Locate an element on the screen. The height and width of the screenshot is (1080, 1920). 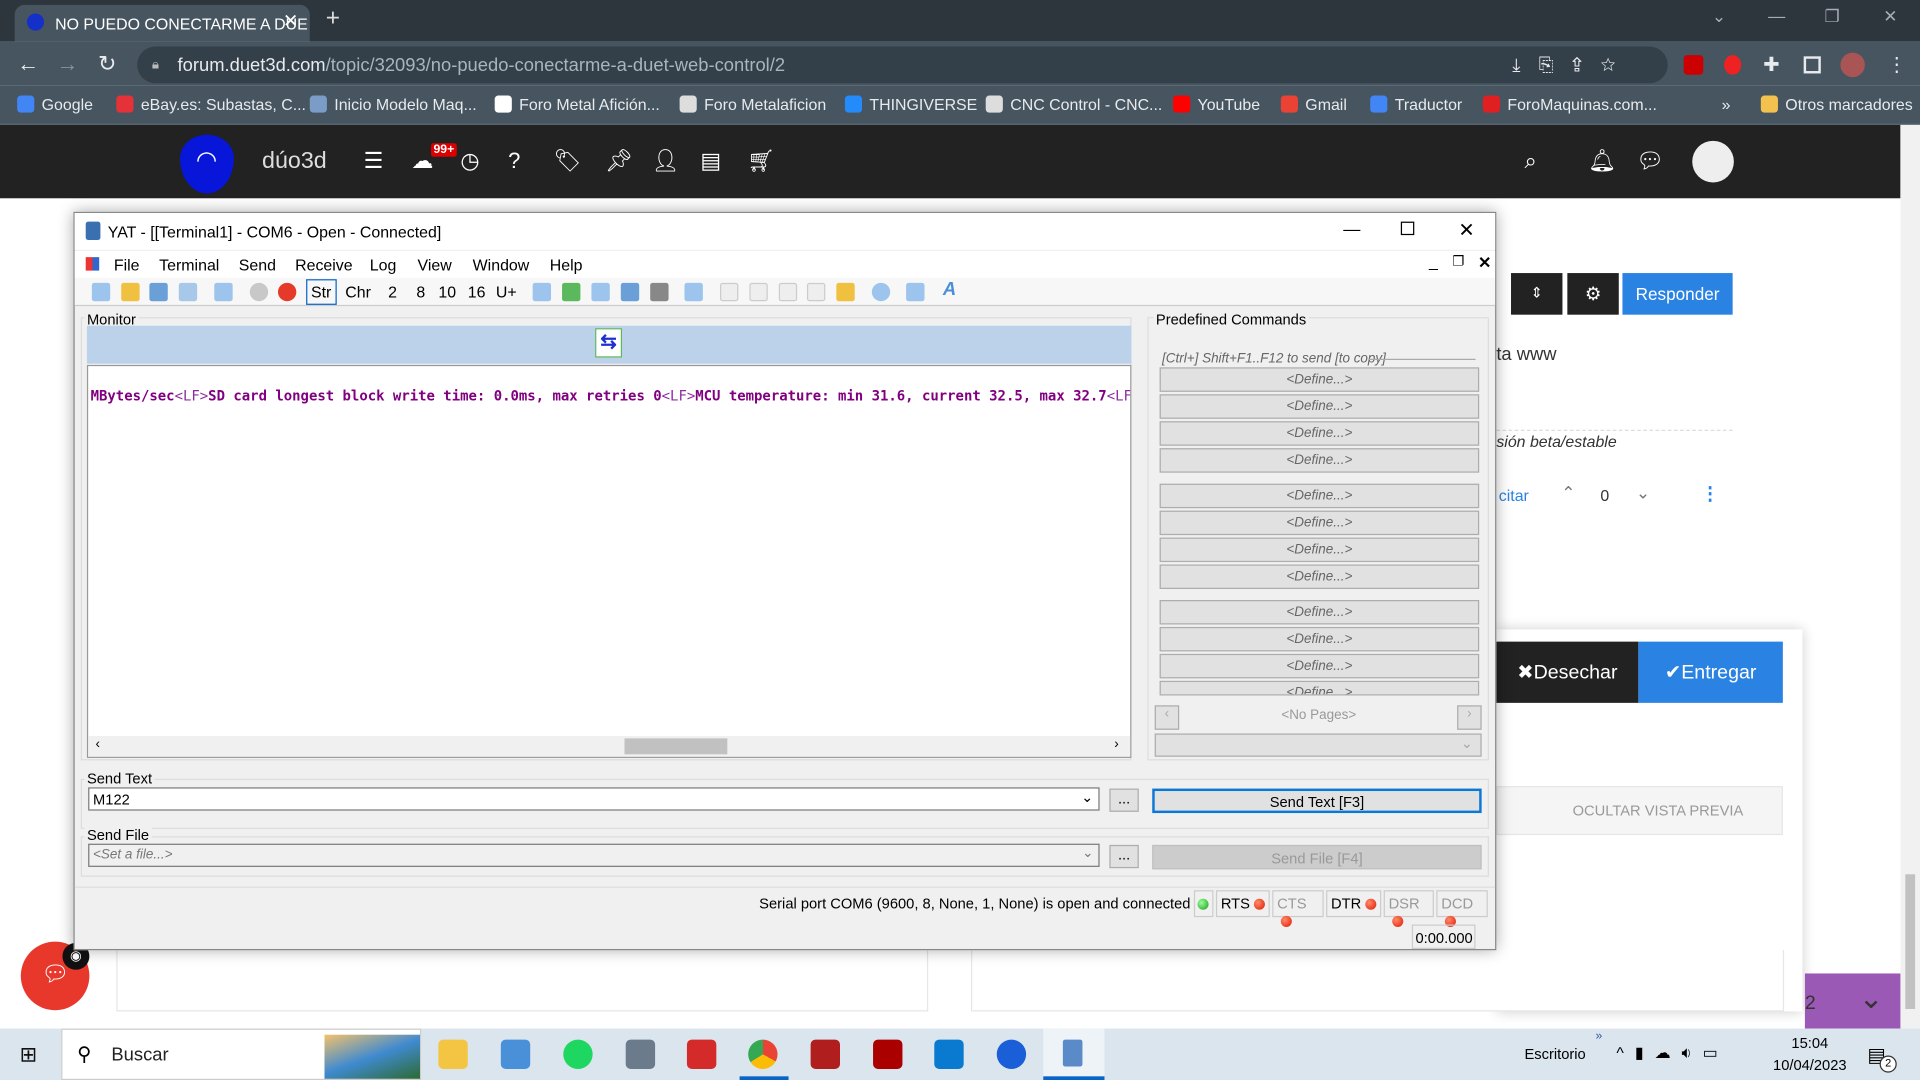
refresh-icon is located at coordinates (571, 292).